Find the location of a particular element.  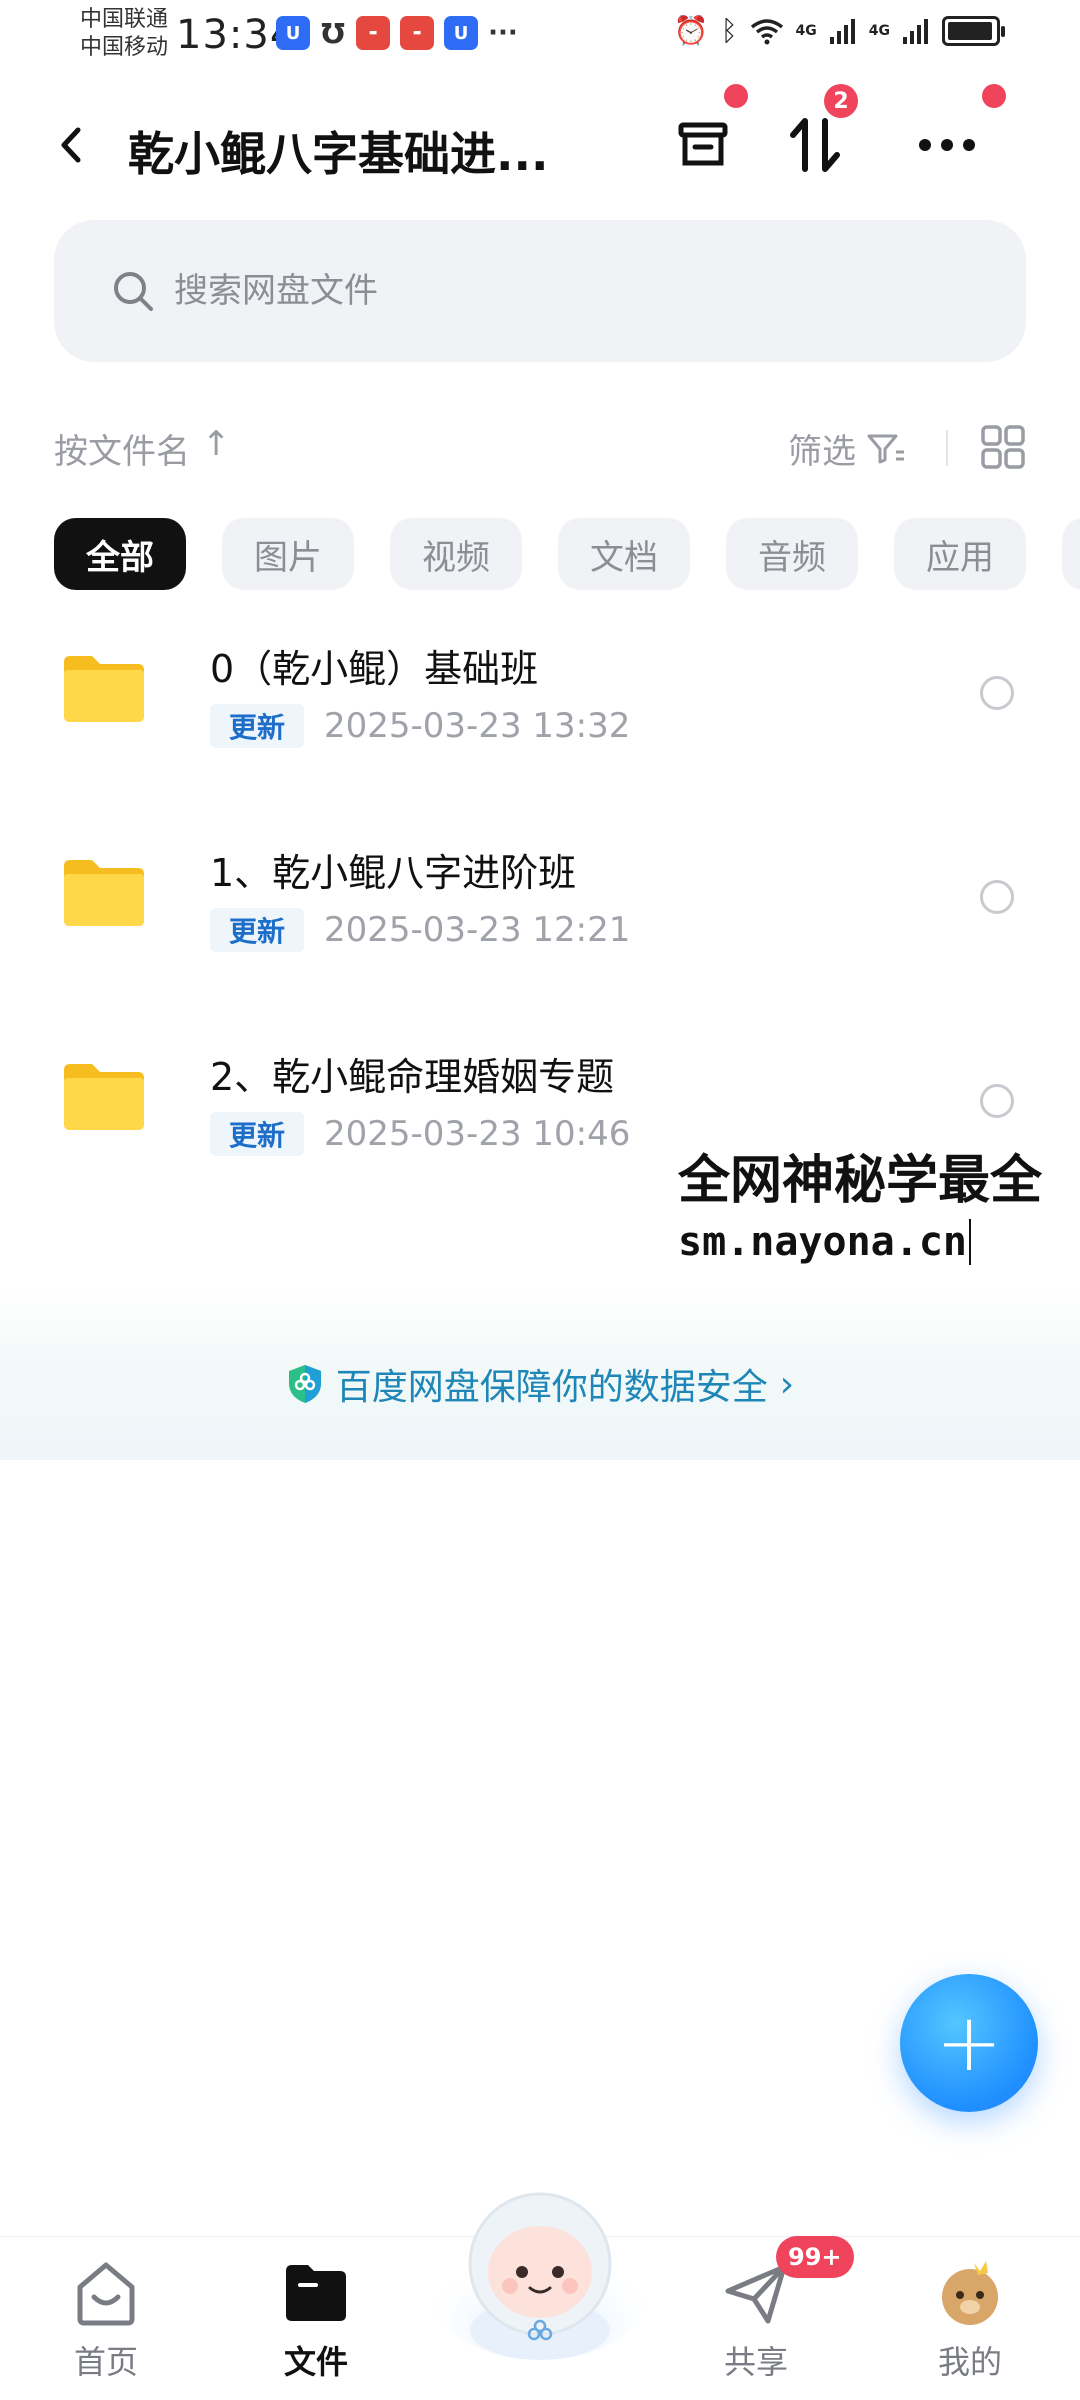

search-bar is located at coordinates (540, 291).